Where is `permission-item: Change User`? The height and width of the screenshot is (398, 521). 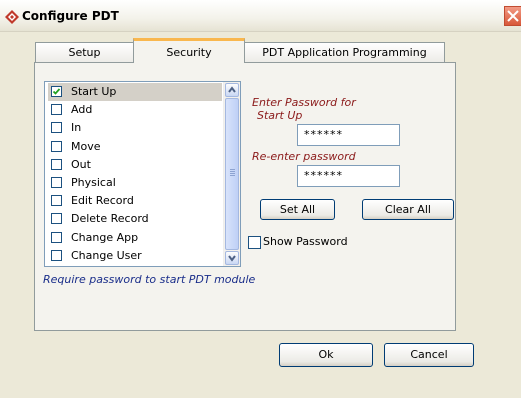 permission-item: Change User is located at coordinates (135, 256).